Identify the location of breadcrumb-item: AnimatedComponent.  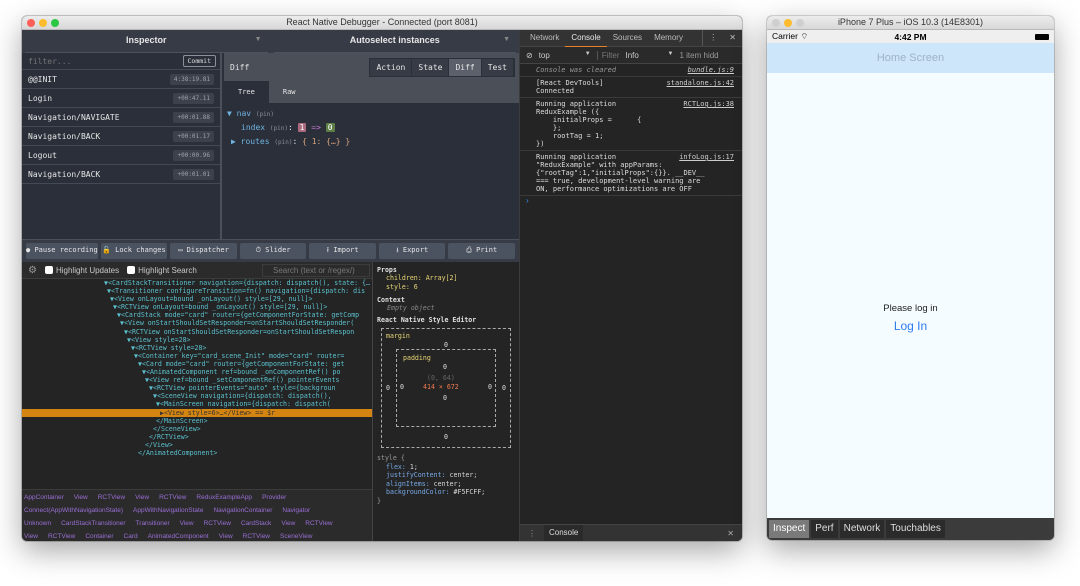
(178, 536).